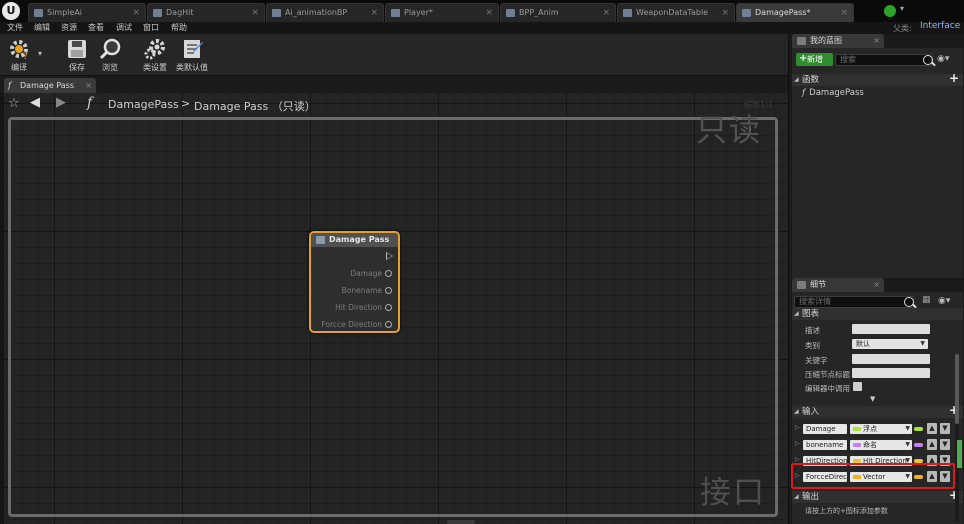  What do you see at coordinates (857, 386) in the screenshot?
I see `call-in-editor-checkbox` at bounding box center [857, 386].